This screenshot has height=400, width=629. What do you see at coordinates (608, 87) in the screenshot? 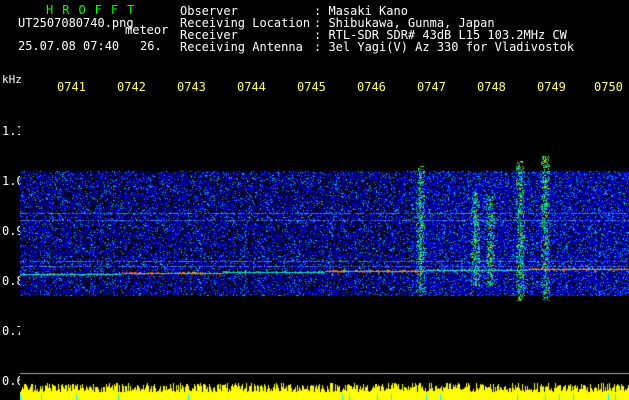
I see `time-tick: 0750` at bounding box center [608, 87].